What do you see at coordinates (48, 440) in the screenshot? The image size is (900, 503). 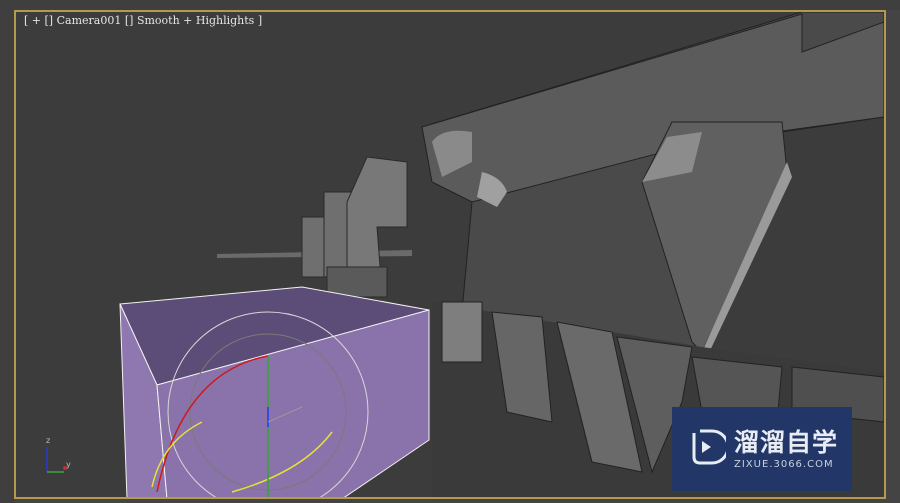 I see `axis-z-label: z` at bounding box center [48, 440].